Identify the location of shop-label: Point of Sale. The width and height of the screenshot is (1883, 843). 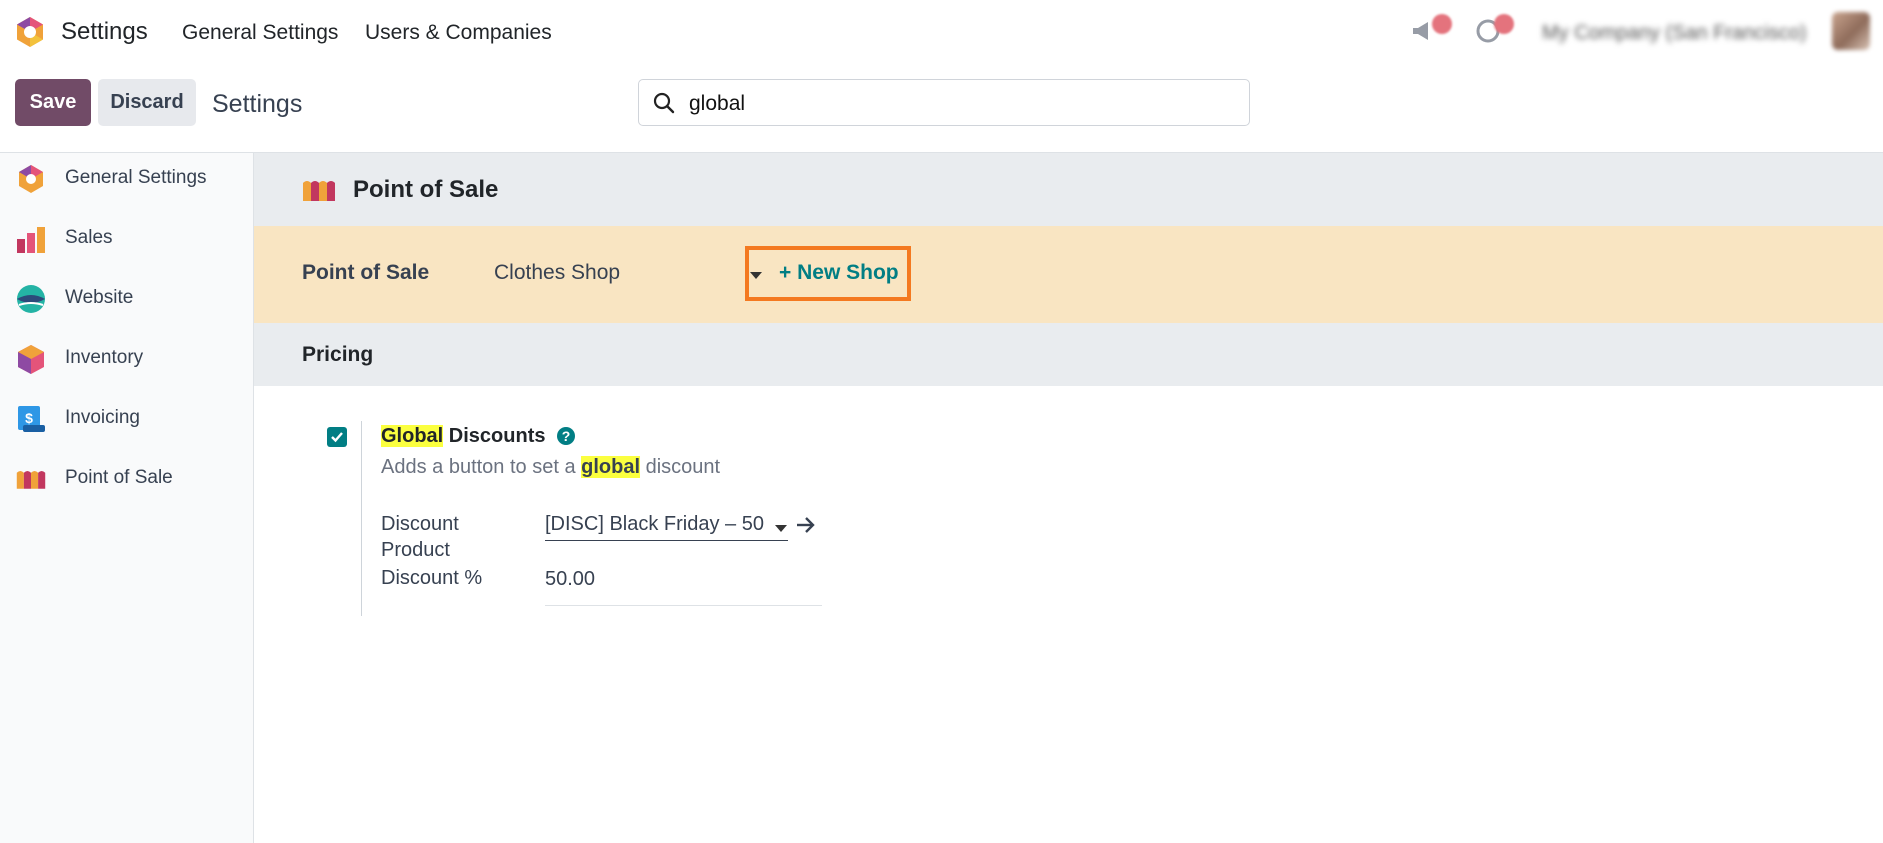
(366, 272).